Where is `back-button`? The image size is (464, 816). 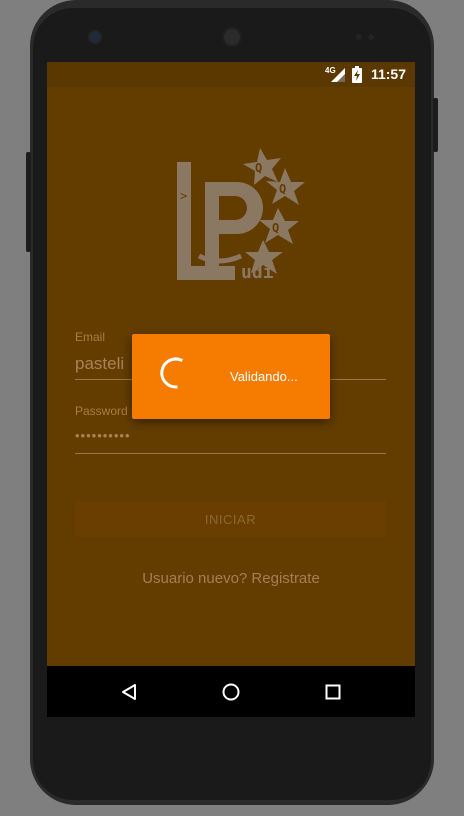
back-button is located at coordinates (129, 692).